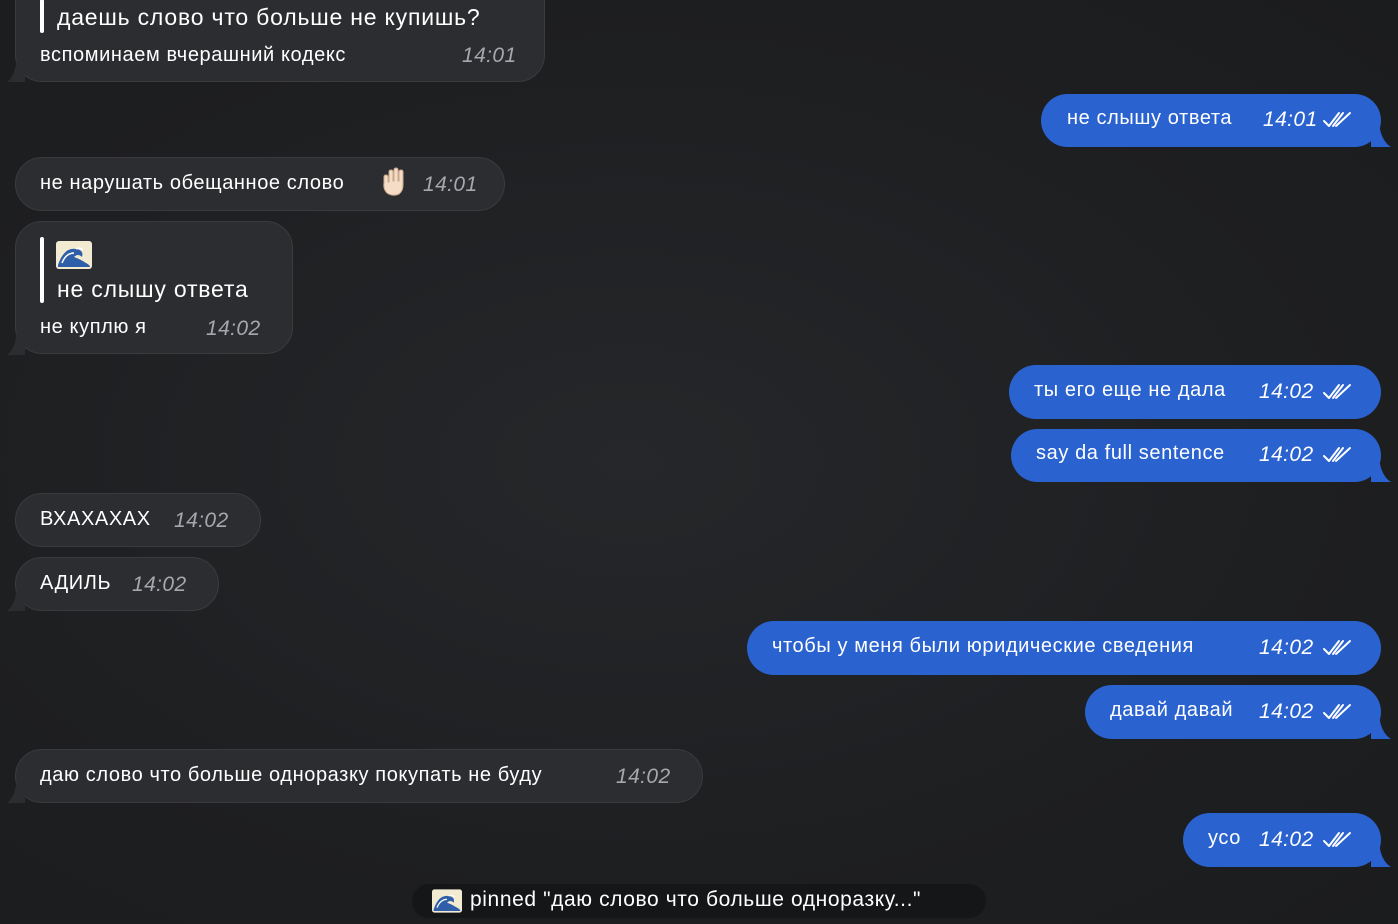 The height and width of the screenshot is (924, 1398). I want to click on message-incoming: не слышу ответа не куплю я 14:02, so click(154, 287).